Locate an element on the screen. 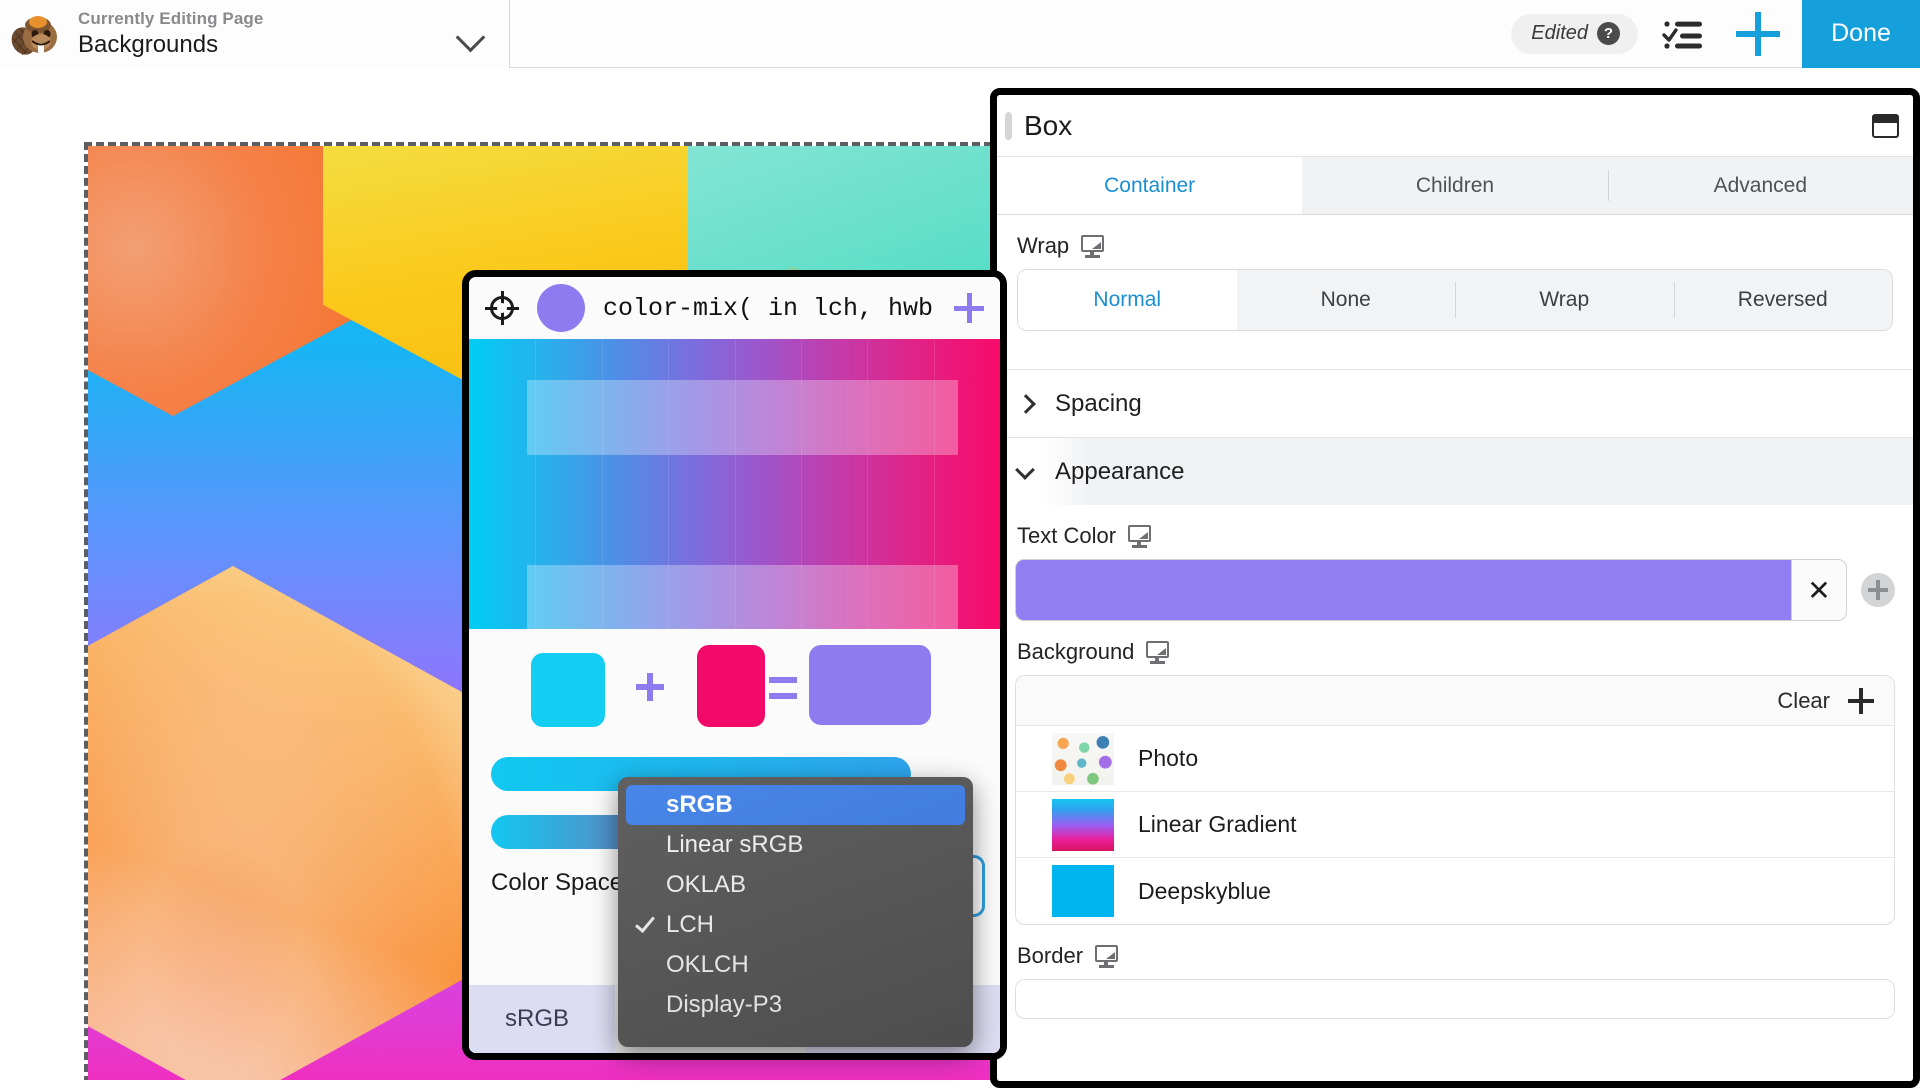  menu-item-lch: LCH is located at coordinates (795, 925).